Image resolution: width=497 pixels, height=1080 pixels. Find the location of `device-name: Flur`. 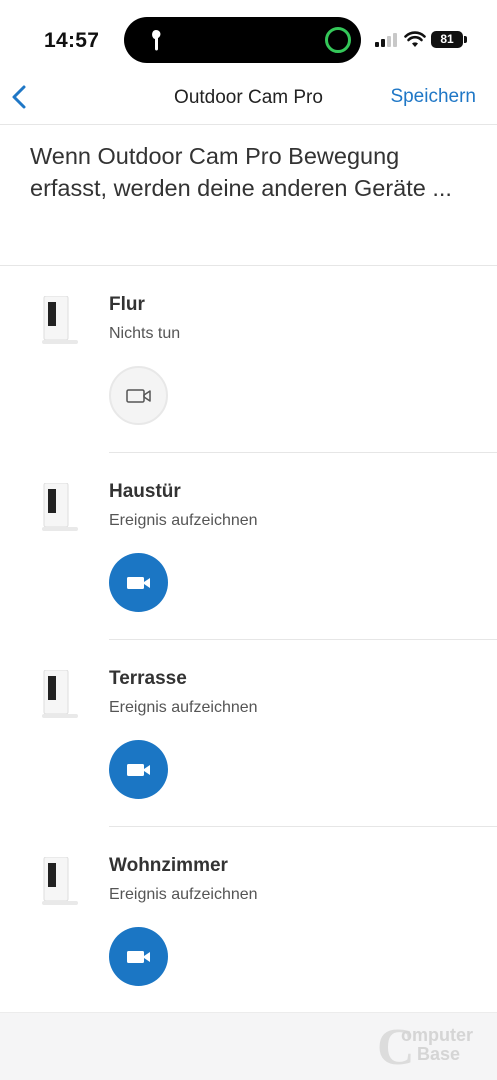

device-name: Flur is located at coordinates (127, 304).